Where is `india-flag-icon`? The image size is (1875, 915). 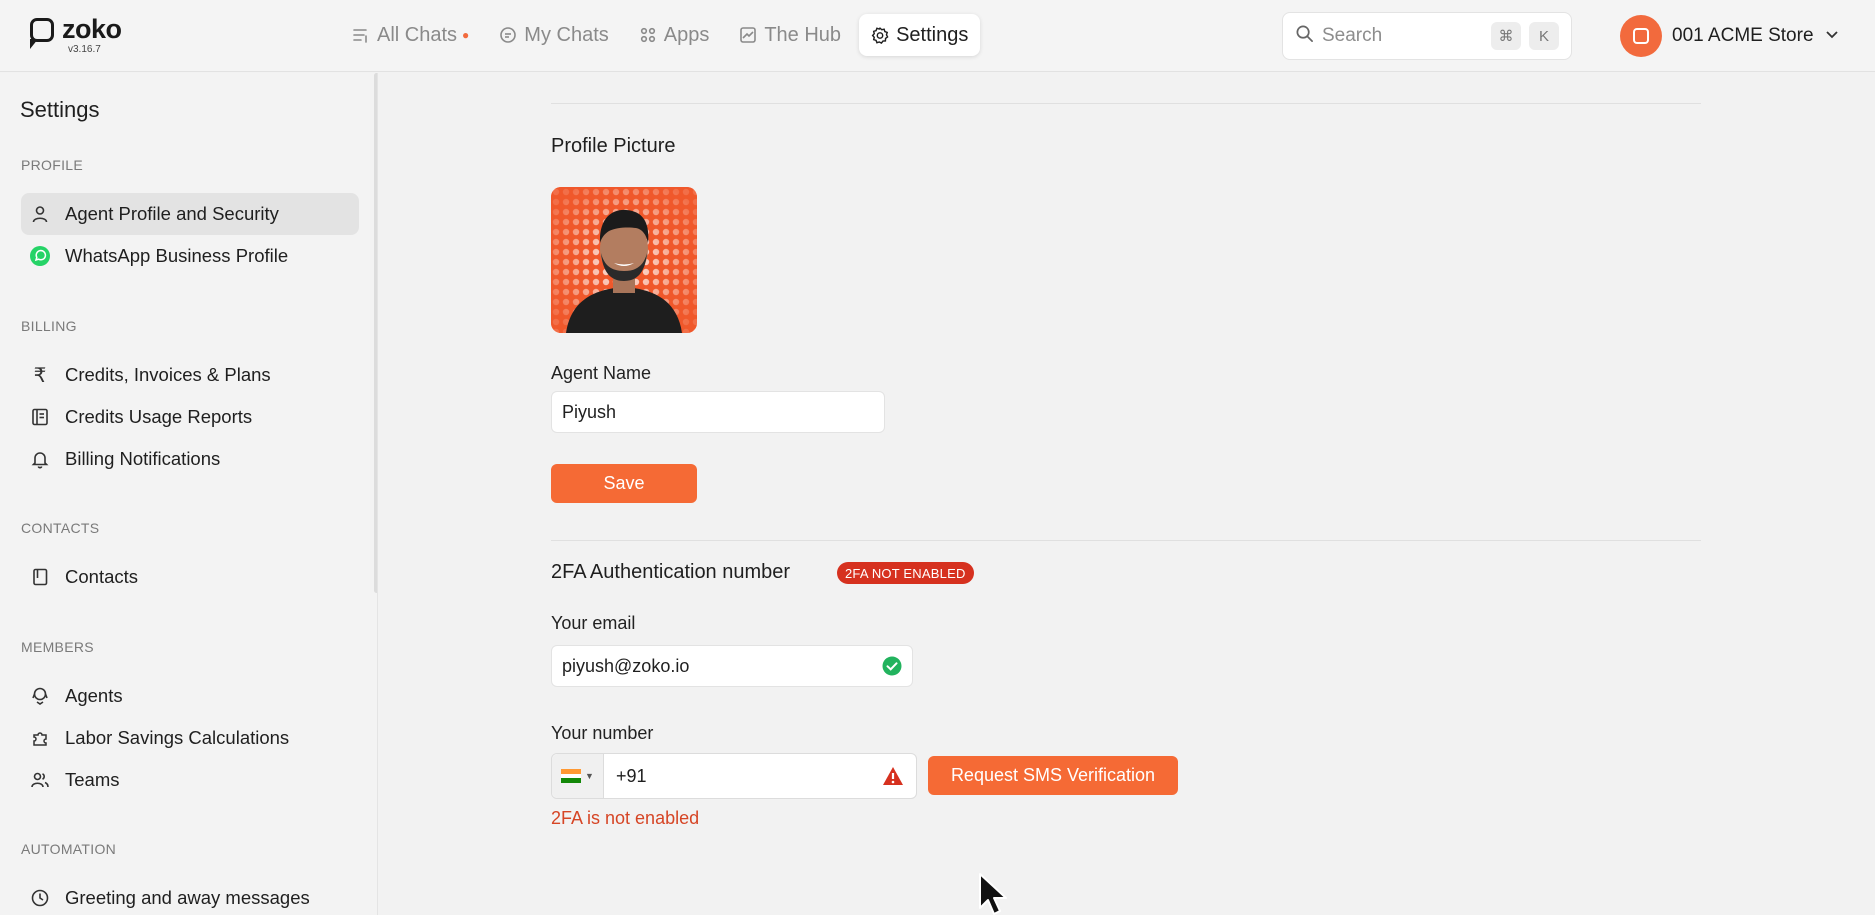
india-flag-icon is located at coordinates (571, 776).